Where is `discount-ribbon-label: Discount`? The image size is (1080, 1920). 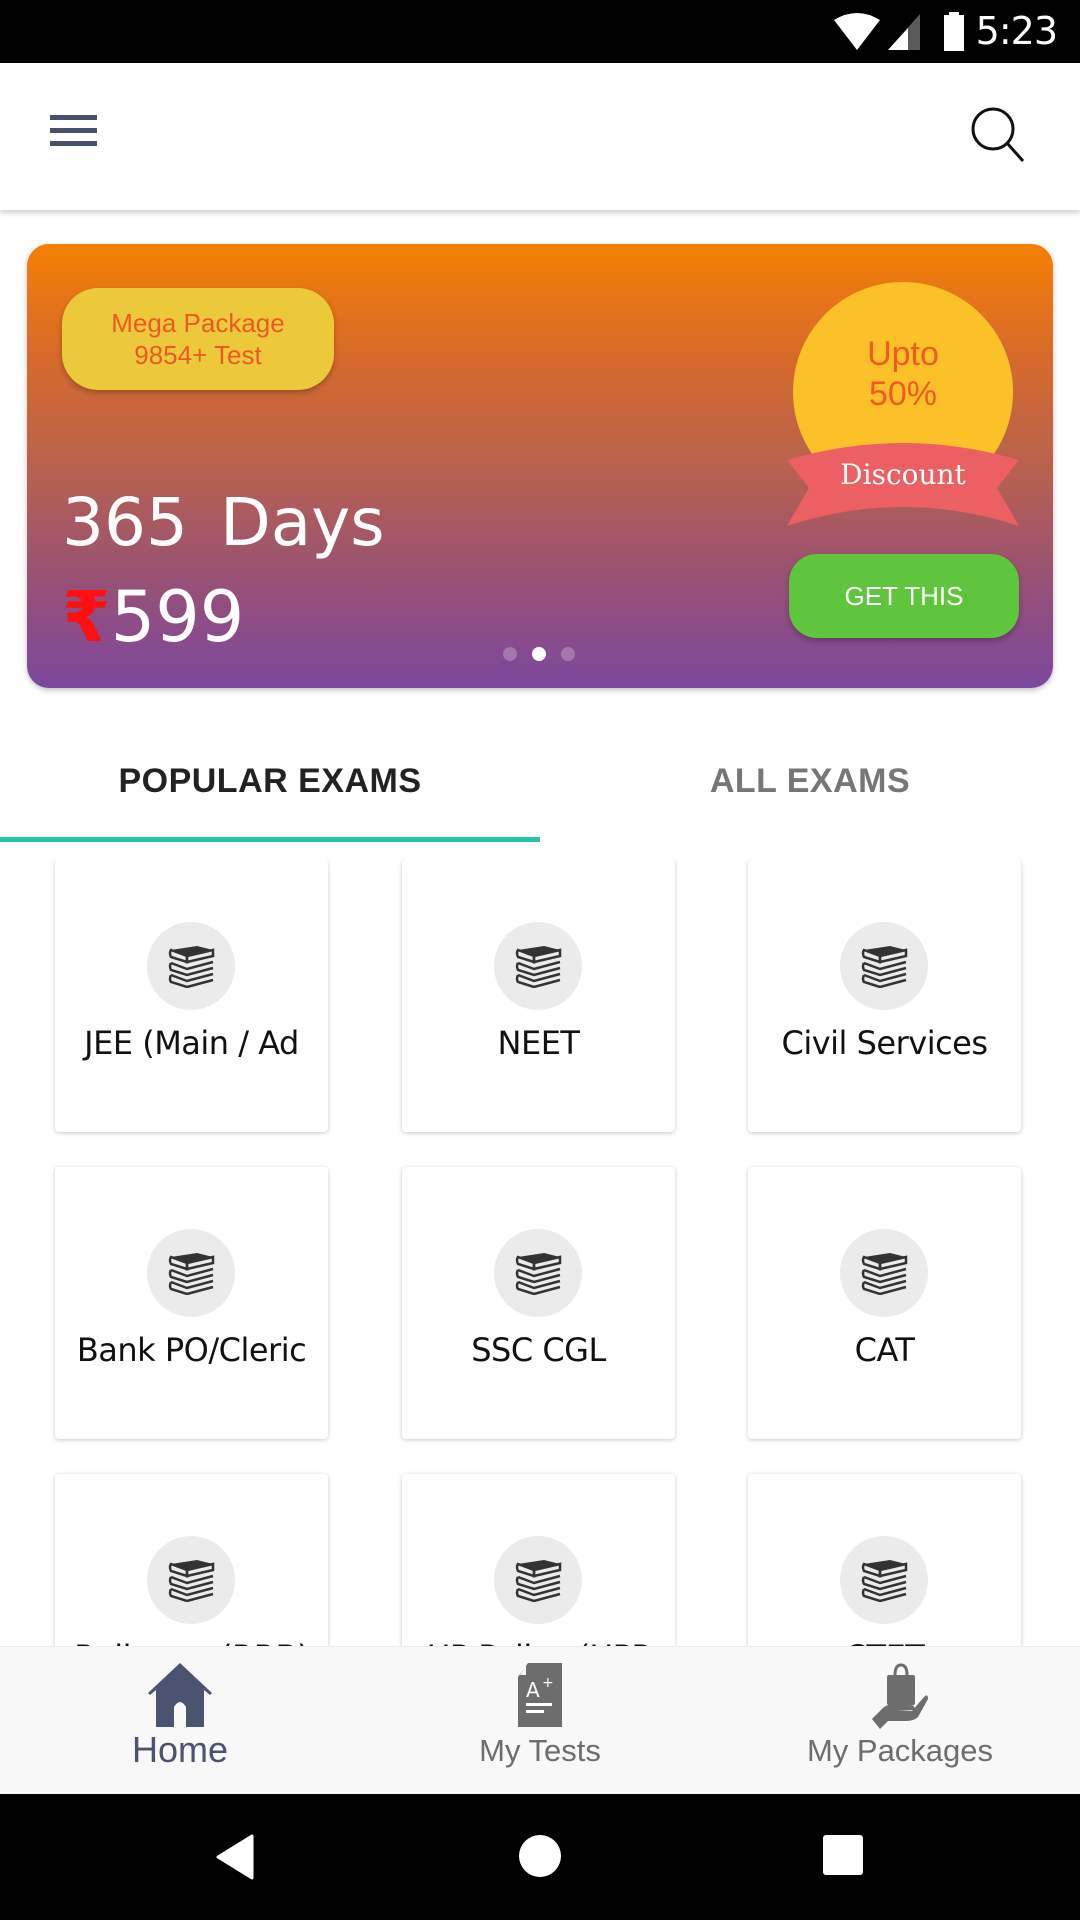 discount-ribbon-label: Discount is located at coordinates (903, 474).